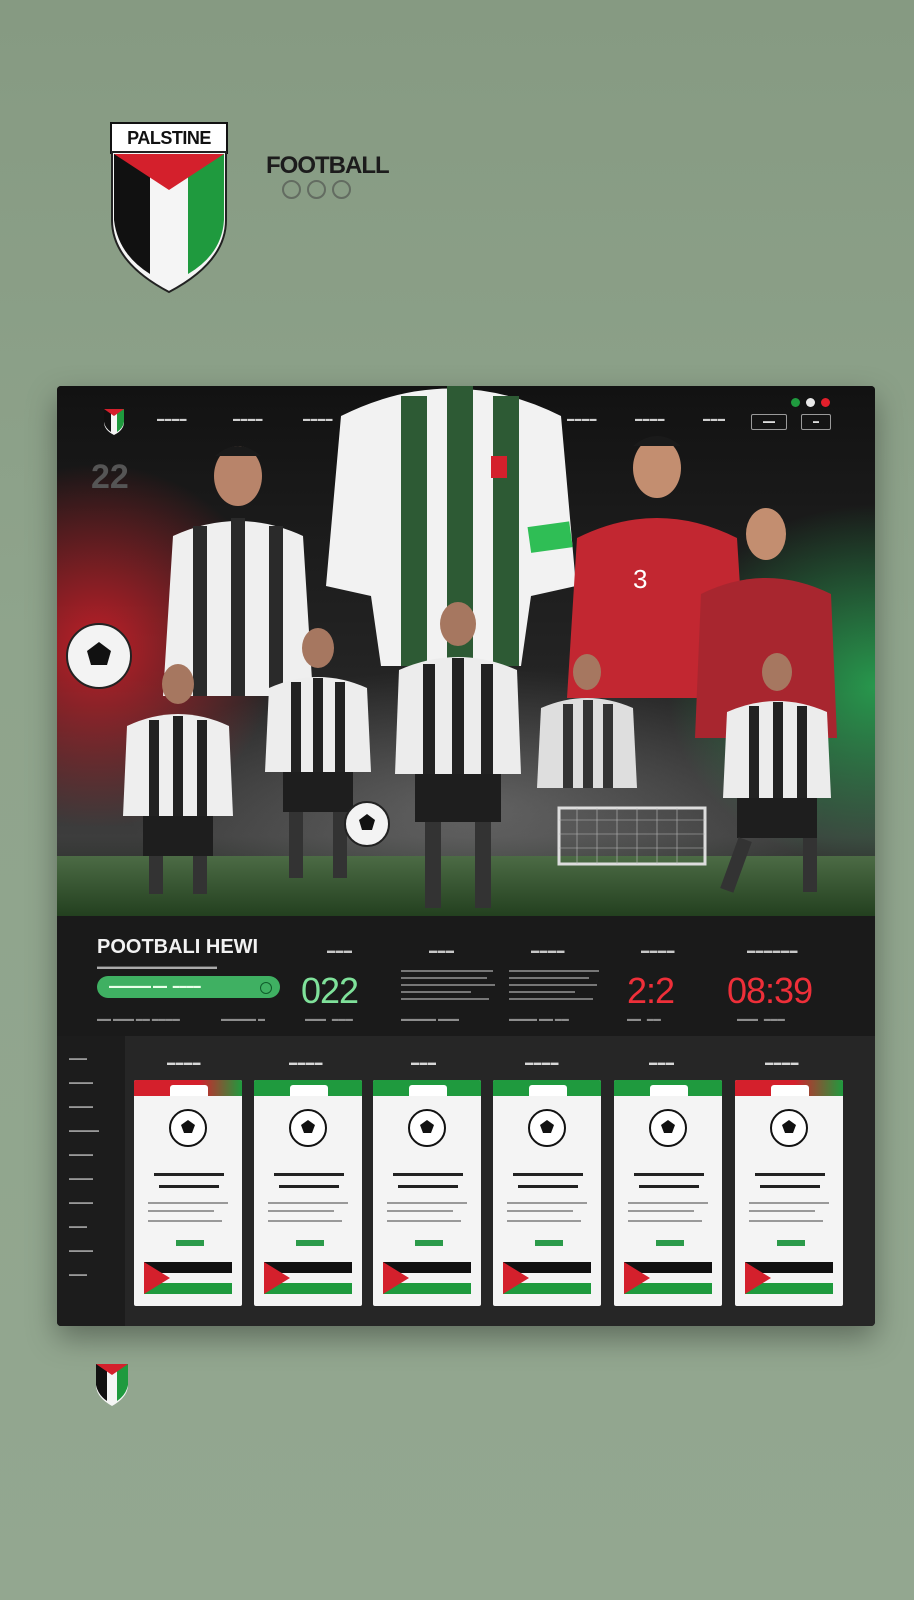 The width and height of the screenshot is (914, 1600). What do you see at coordinates (178, 779) in the screenshot?
I see `player-bottom-left` at bounding box center [178, 779].